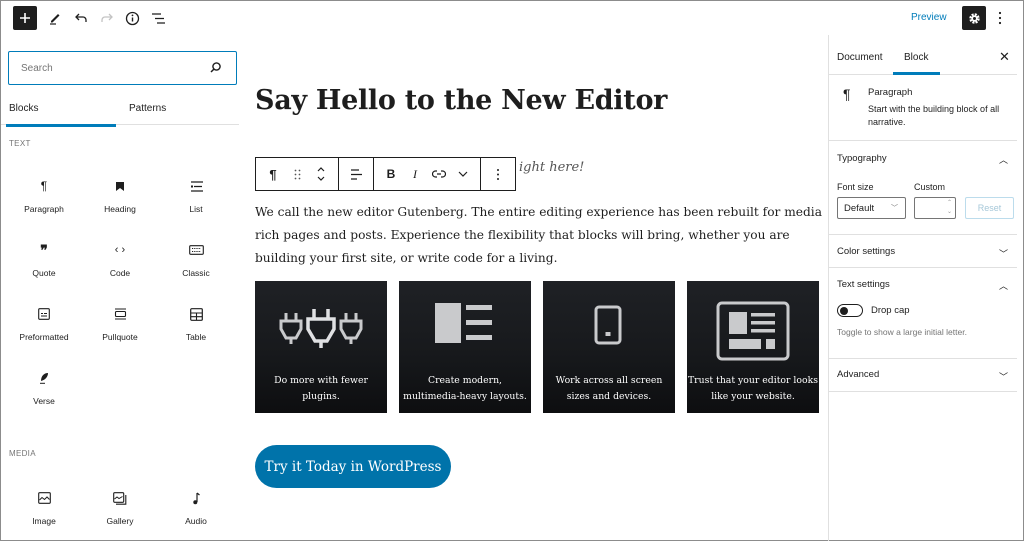 This screenshot has height=541, width=1024. What do you see at coordinates (850, 310) in the screenshot?
I see `drop-cap-toggle` at bounding box center [850, 310].